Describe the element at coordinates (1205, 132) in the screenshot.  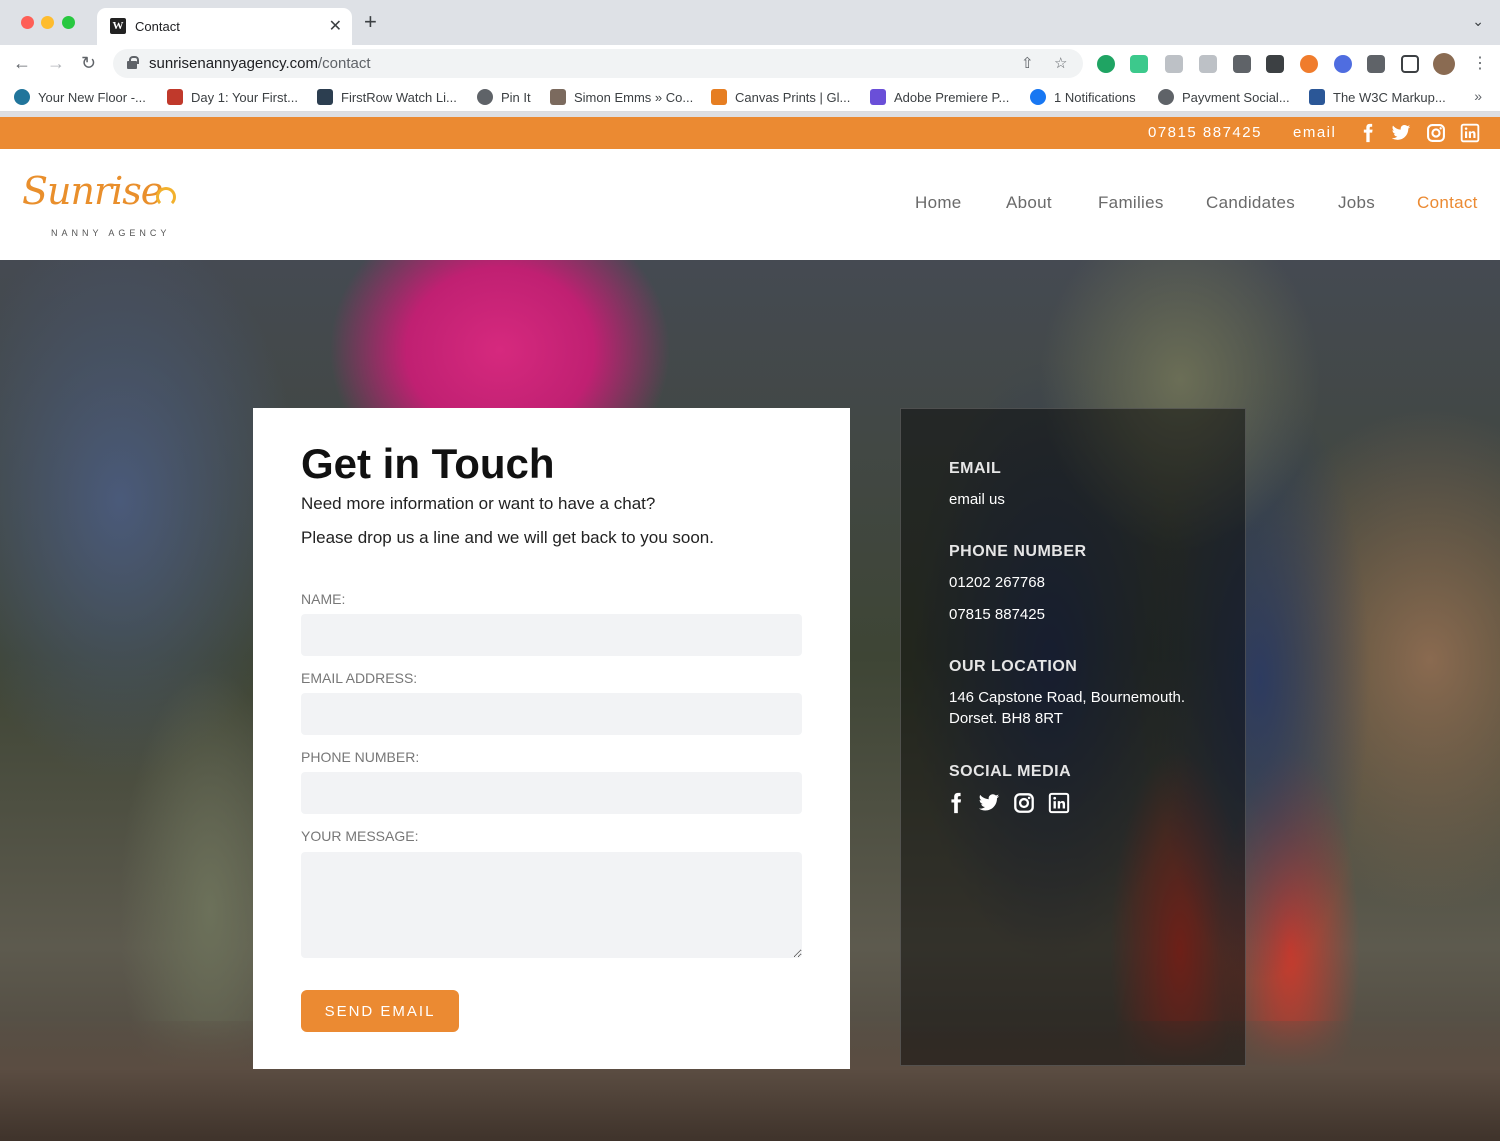
I see `topbar-phone-link: 07815 887425` at that location.